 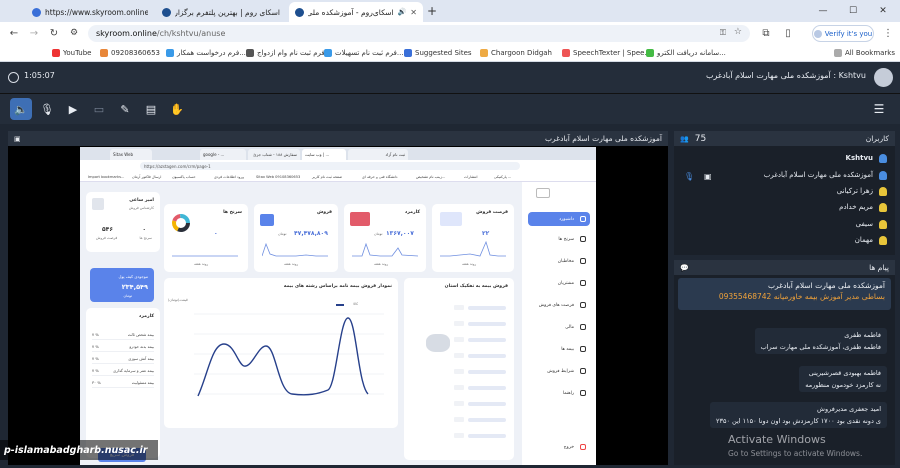 I want to click on sidebar-icon: ▯, so click(x=788, y=33).